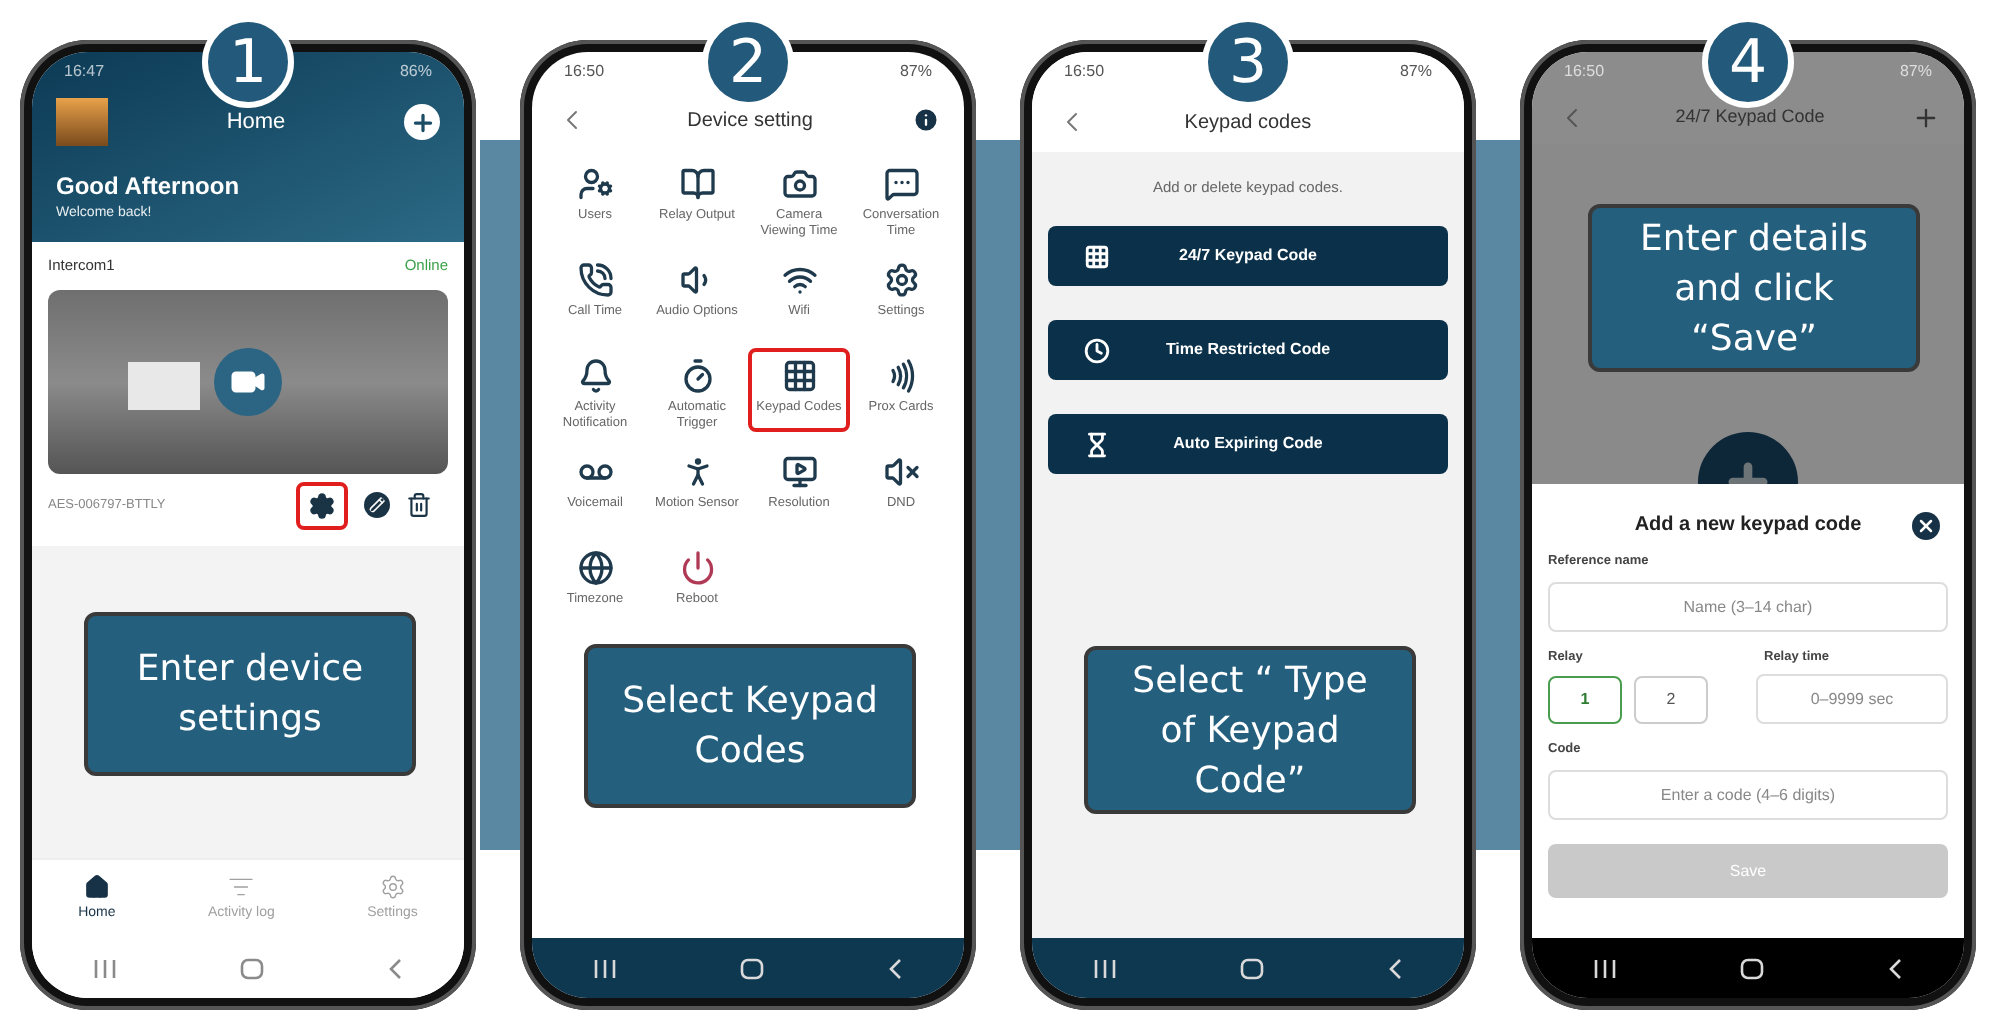 The width and height of the screenshot is (1998, 1016). I want to click on instruction-callout: Select Keypad Codes, so click(750, 726).